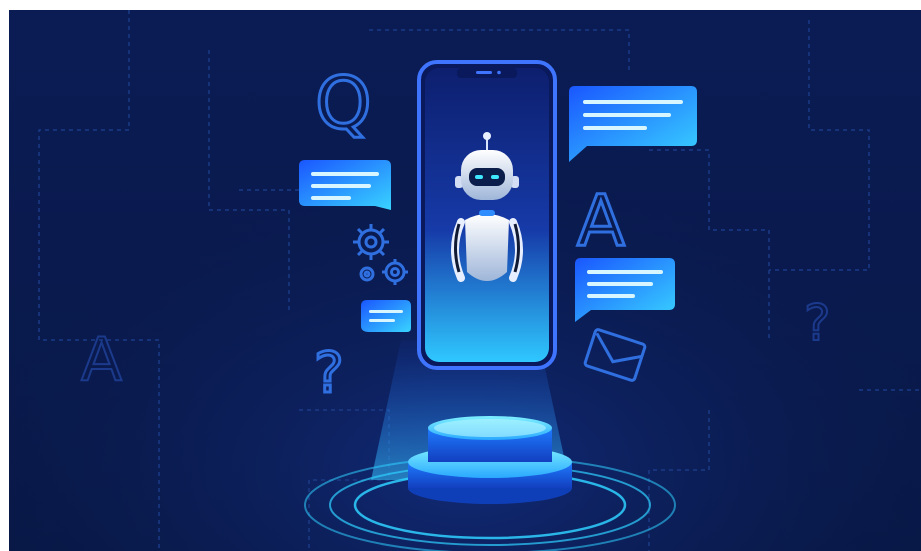  I want to click on hologram-pedestal, so click(490, 460).